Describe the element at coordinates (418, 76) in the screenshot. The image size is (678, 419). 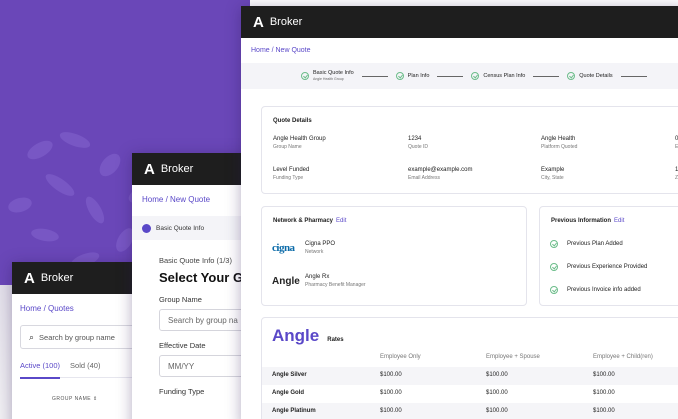
I see `step-label: Plan Info` at that location.